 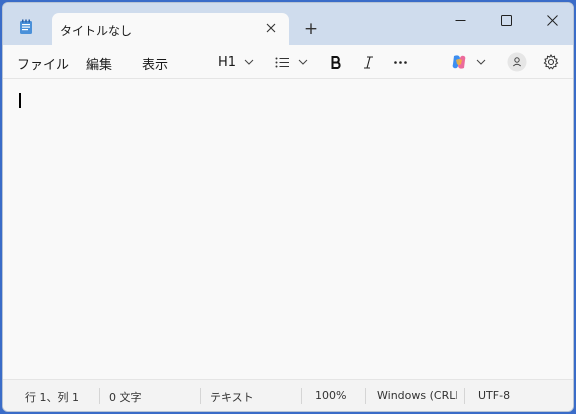 I want to click on list-icon, so click(x=282, y=62).